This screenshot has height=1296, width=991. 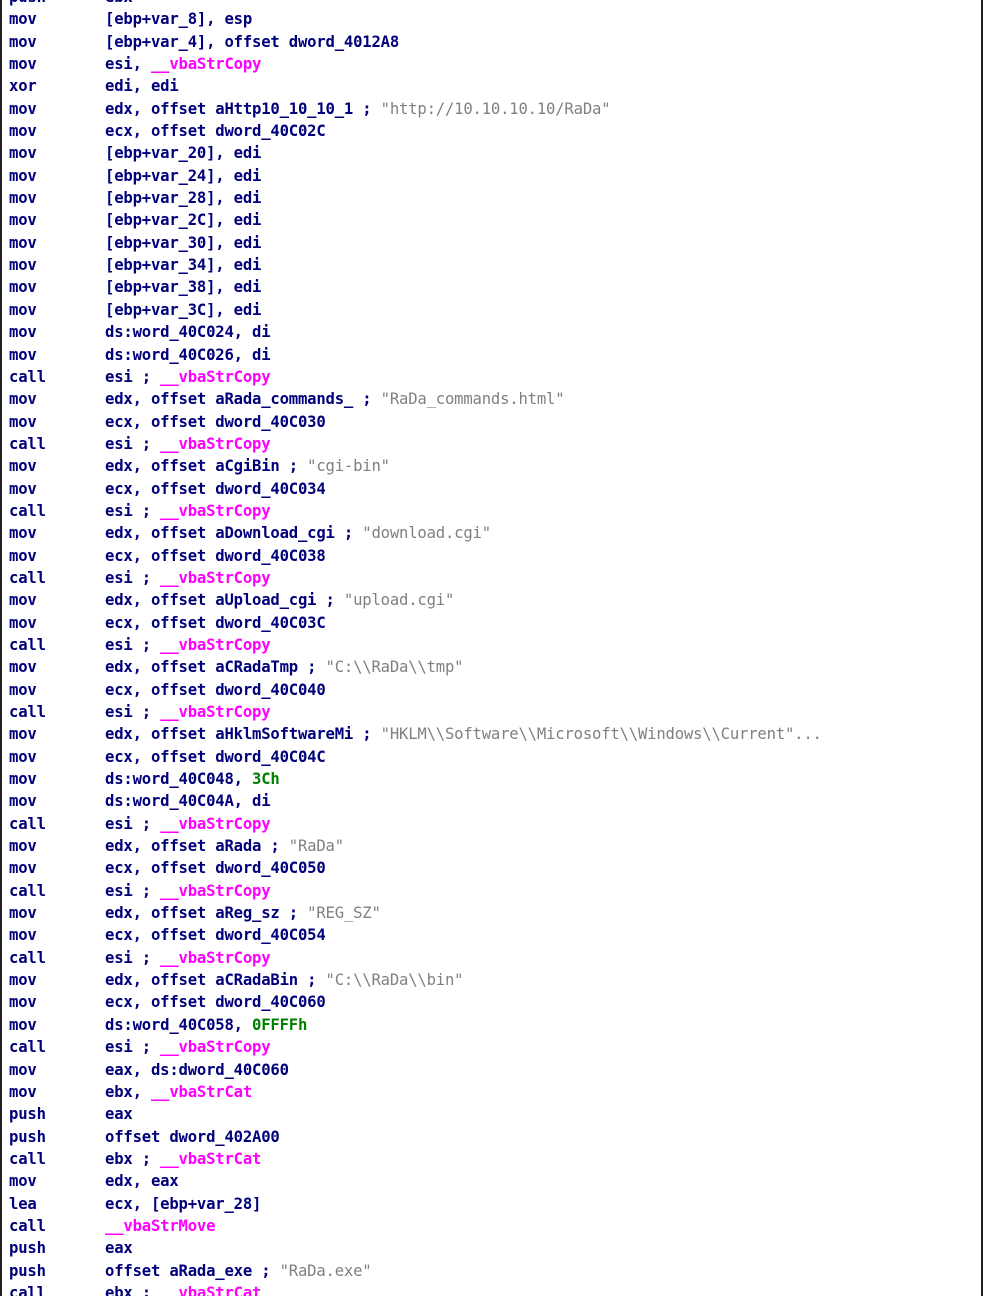 What do you see at coordinates (491, 623) in the screenshot?
I see `code-line: mov ecx, offset dword_40C03C` at bounding box center [491, 623].